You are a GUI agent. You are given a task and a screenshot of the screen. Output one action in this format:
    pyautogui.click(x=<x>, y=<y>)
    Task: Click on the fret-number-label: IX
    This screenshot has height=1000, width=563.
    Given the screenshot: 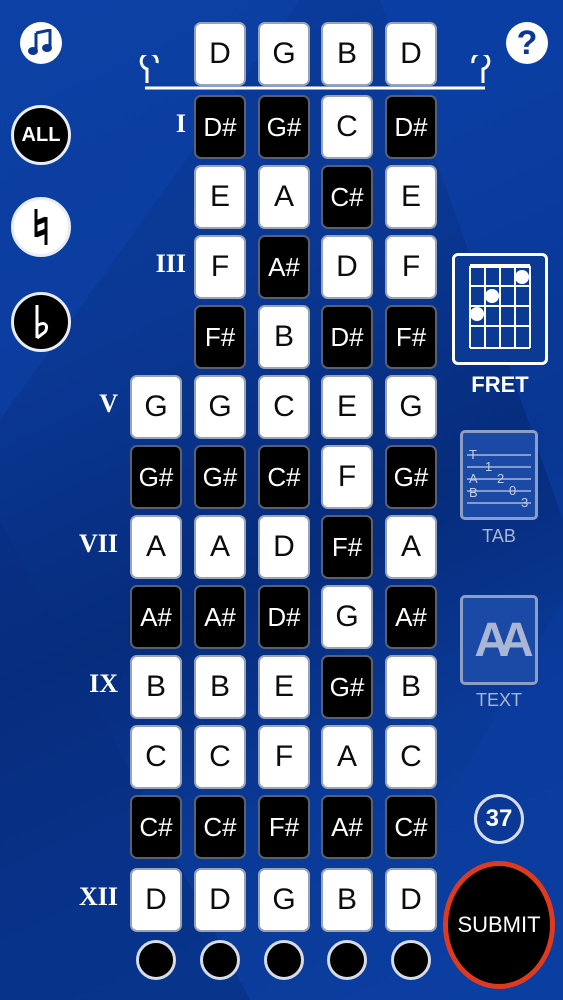 What is the action you would take?
    pyautogui.click(x=103, y=683)
    